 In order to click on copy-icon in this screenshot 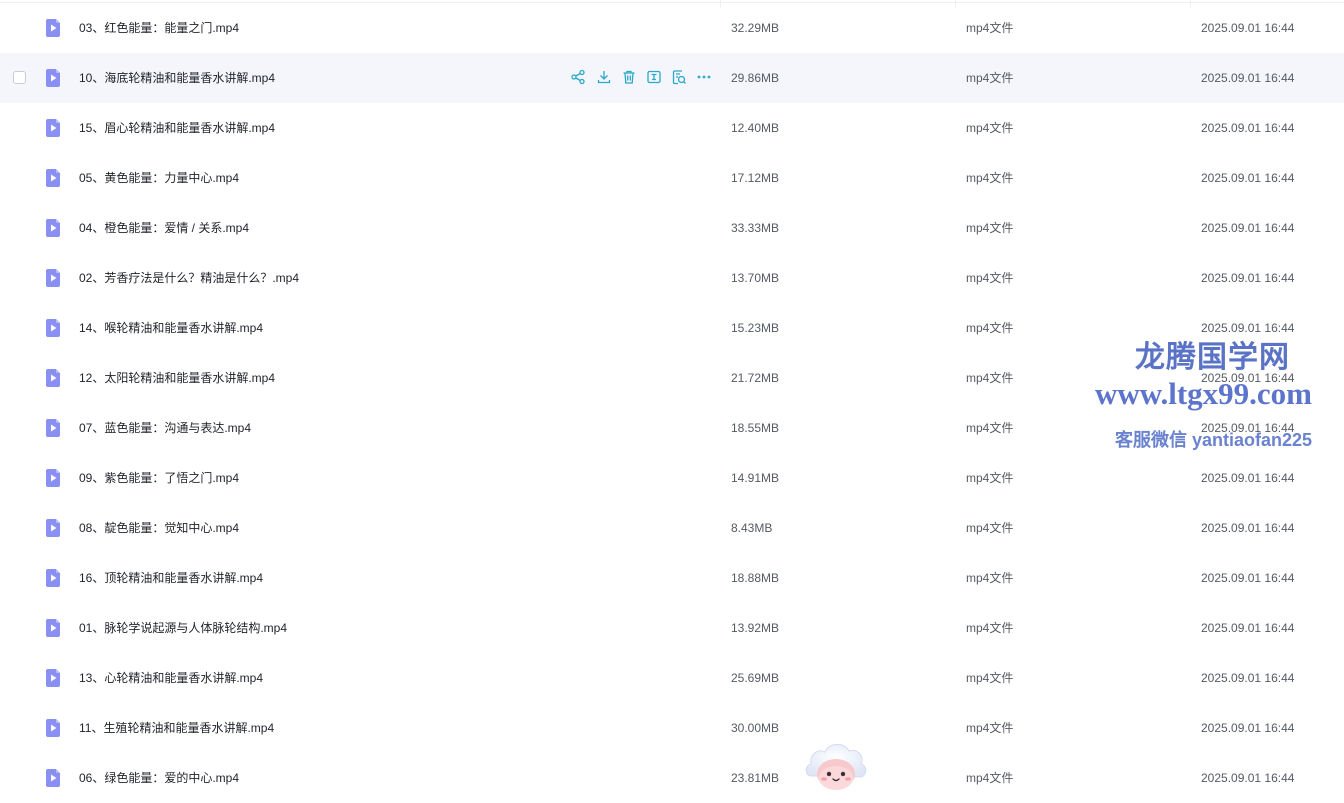, I will do `click(679, 77)`.